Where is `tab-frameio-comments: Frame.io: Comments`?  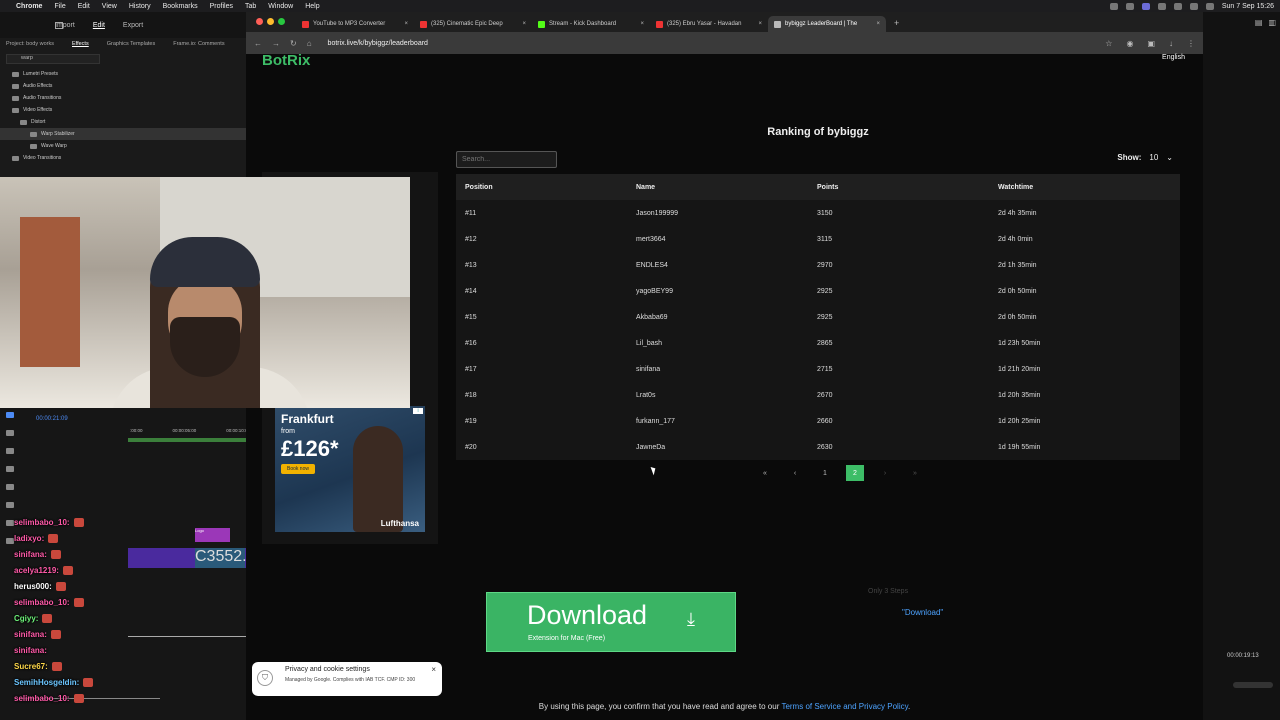 tab-frameio-comments: Frame.io: Comments is located at coordinates (198, 44).